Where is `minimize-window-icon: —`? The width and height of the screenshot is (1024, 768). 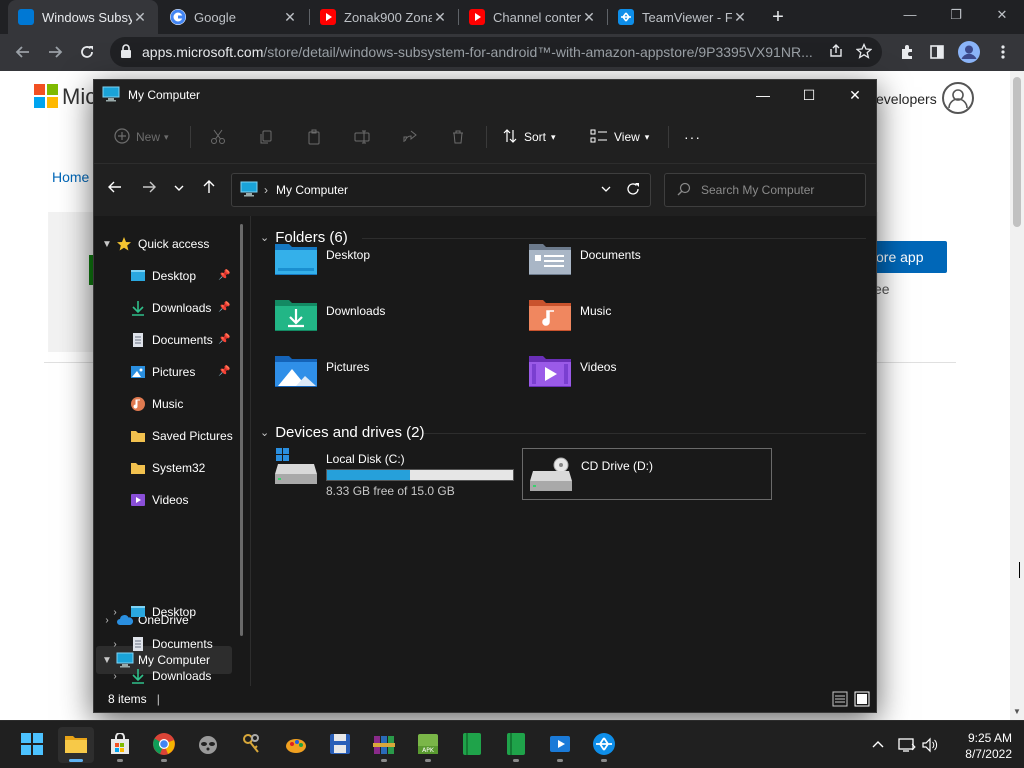
minimize-window-icon: — is located at coordinates (910, 15).